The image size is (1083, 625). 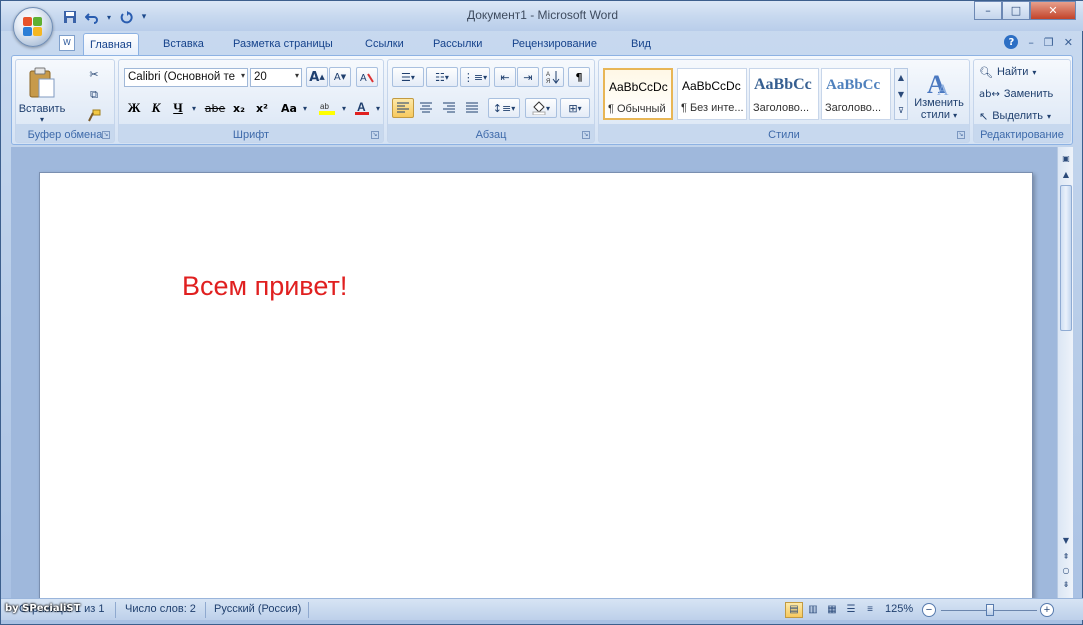 What do you see at coordinates (111, 45) in the screenshot?
I see `tab-home: Главная` at bounding box center [111, 45].